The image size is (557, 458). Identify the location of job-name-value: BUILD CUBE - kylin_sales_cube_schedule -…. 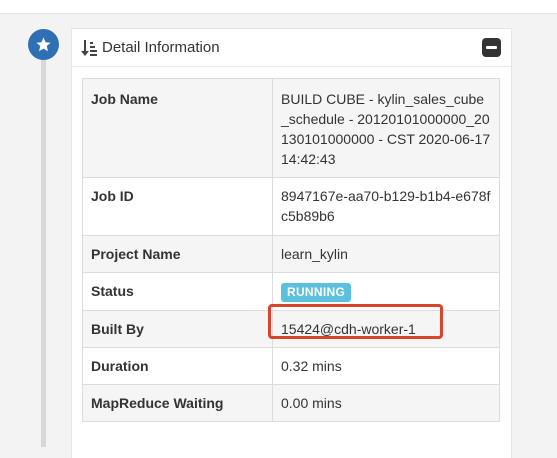
(386, 128).